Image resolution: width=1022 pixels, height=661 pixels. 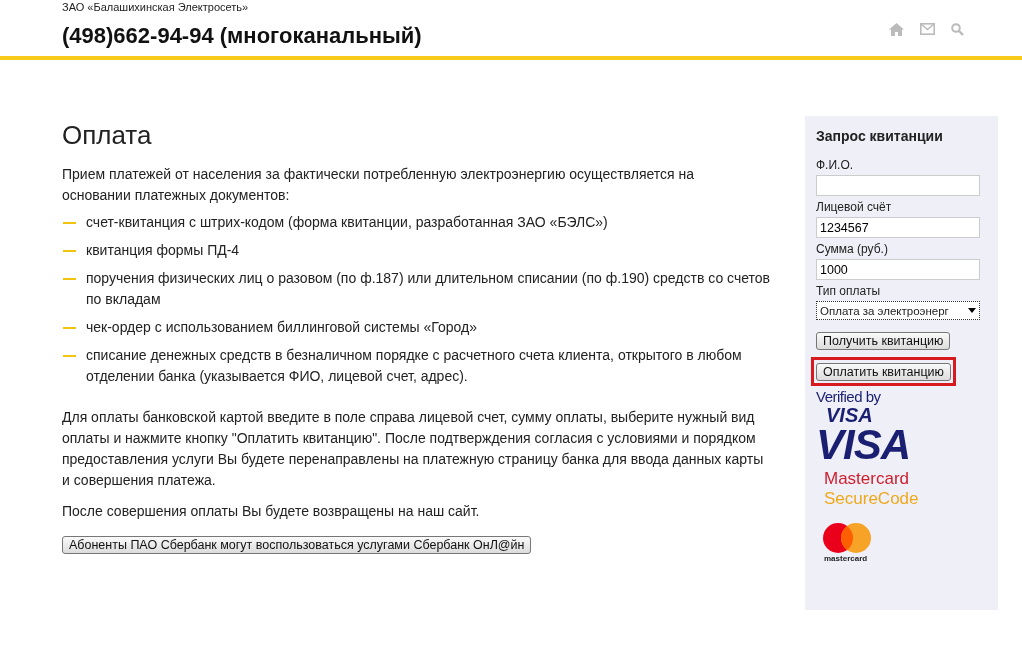 What do you see at coordinates (835, 165) in the screenshot?
I see `field-label: Ф.И.О.` at bounding box center [835, 165].